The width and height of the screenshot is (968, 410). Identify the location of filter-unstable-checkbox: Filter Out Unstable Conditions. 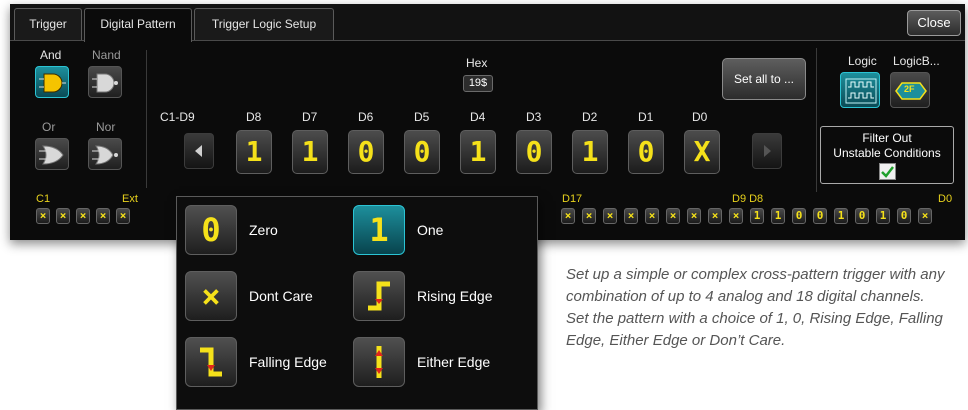
(887, 155).